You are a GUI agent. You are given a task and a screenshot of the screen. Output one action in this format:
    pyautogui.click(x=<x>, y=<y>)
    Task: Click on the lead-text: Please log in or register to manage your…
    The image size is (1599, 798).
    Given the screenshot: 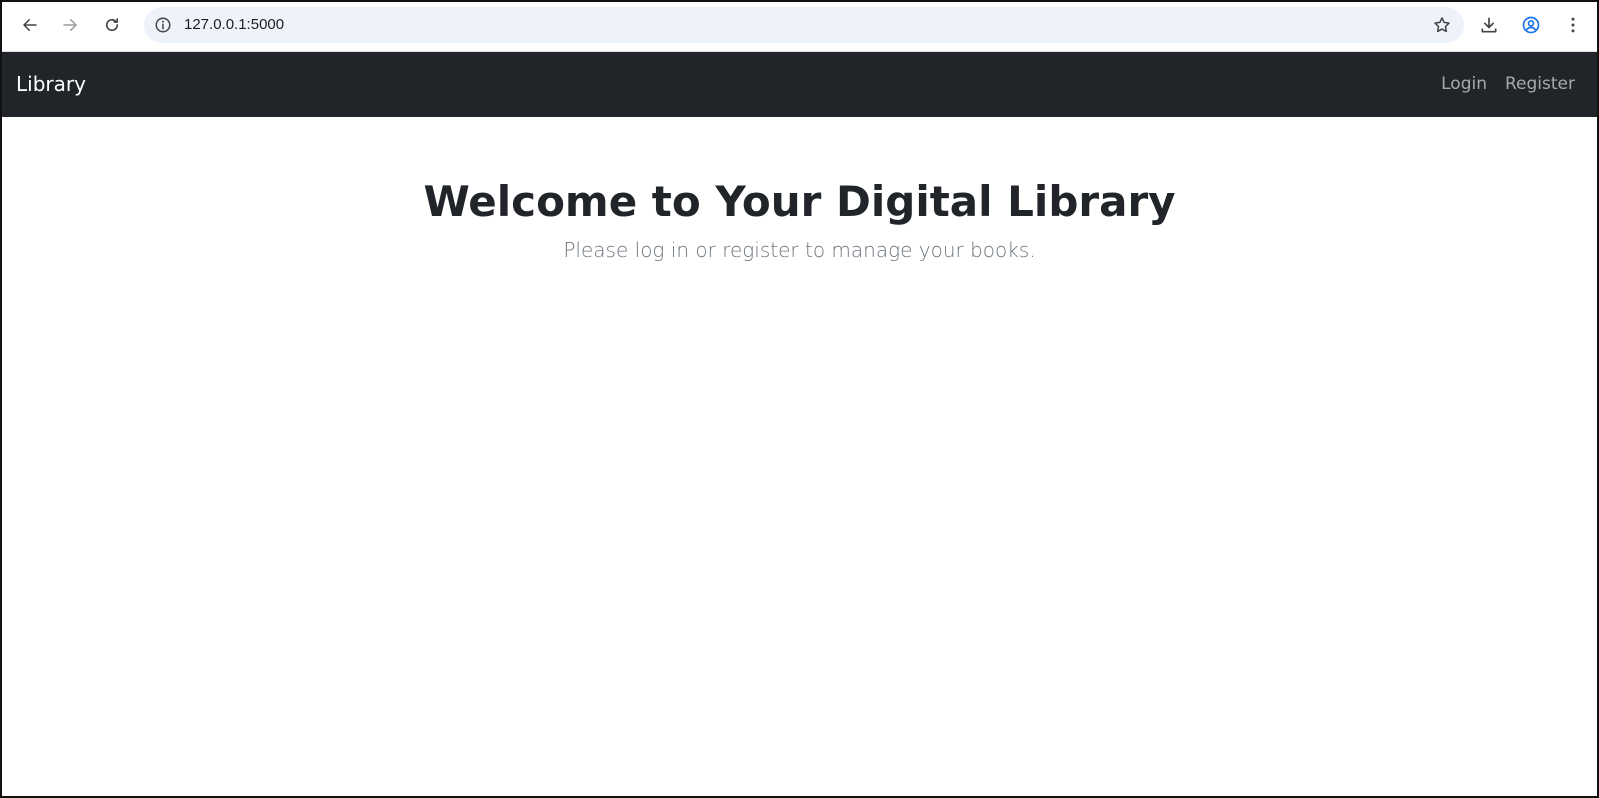 What is the action you would take?
    pyautogui.click(x=799, y=250)
    